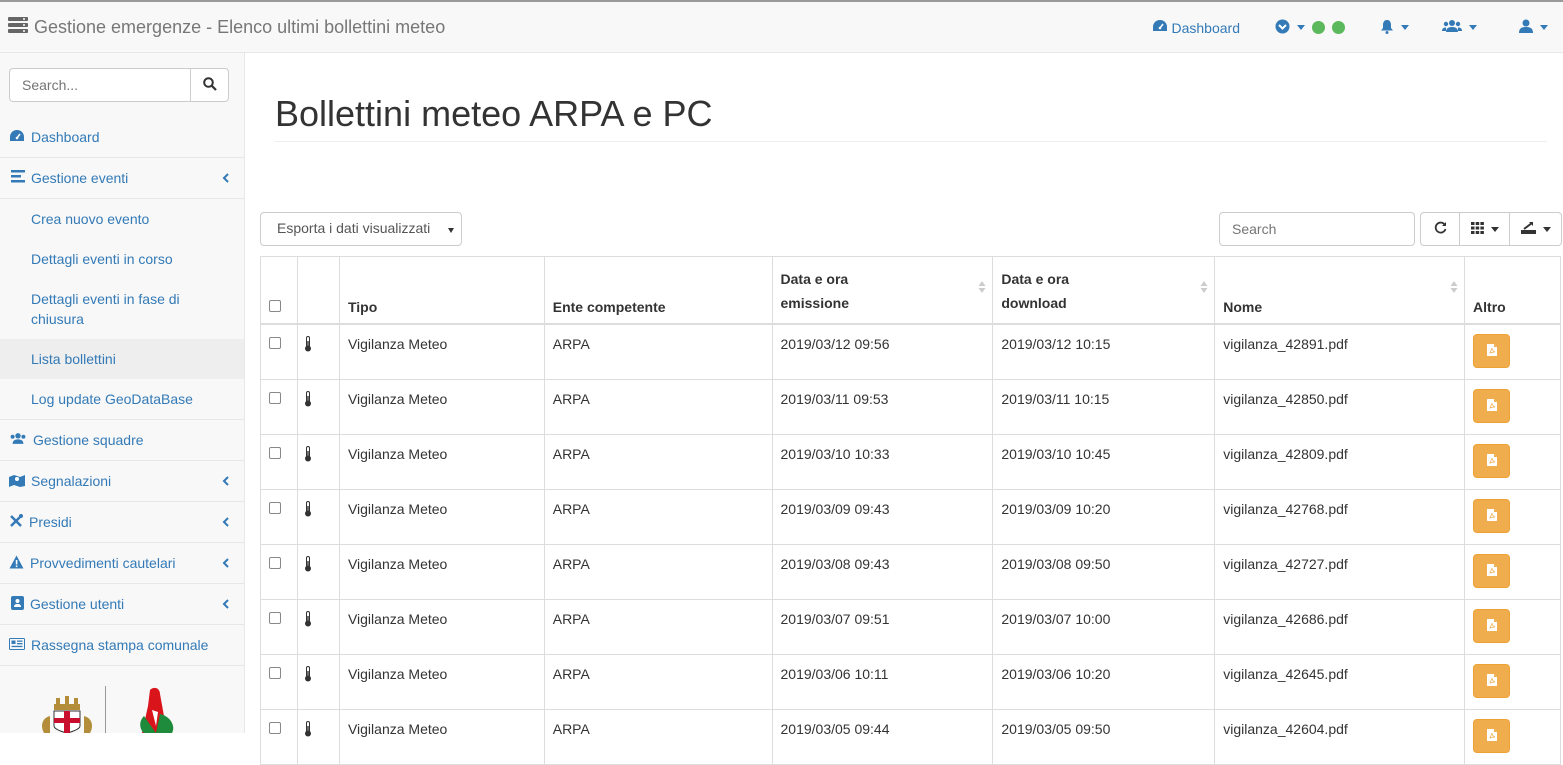 The width and height of the screenshot is (1563, 765). What do you see at coordinates (275, 306) in the screenshot?
I see `select-all-checkbox` at bounding box center [275, 306].